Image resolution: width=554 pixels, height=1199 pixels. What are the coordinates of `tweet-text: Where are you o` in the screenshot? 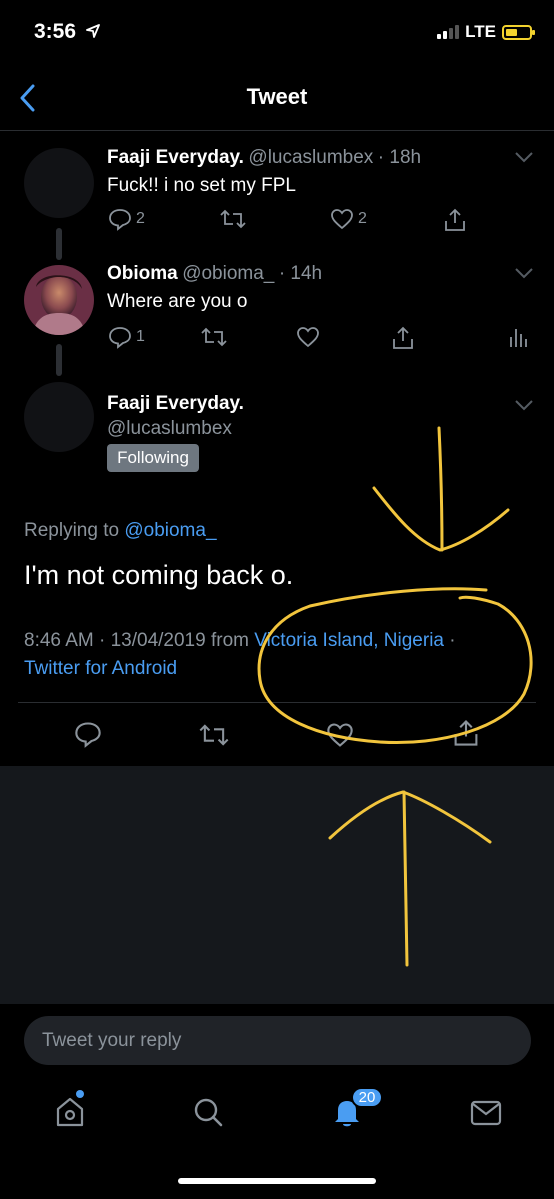 It's located at (177, 301).